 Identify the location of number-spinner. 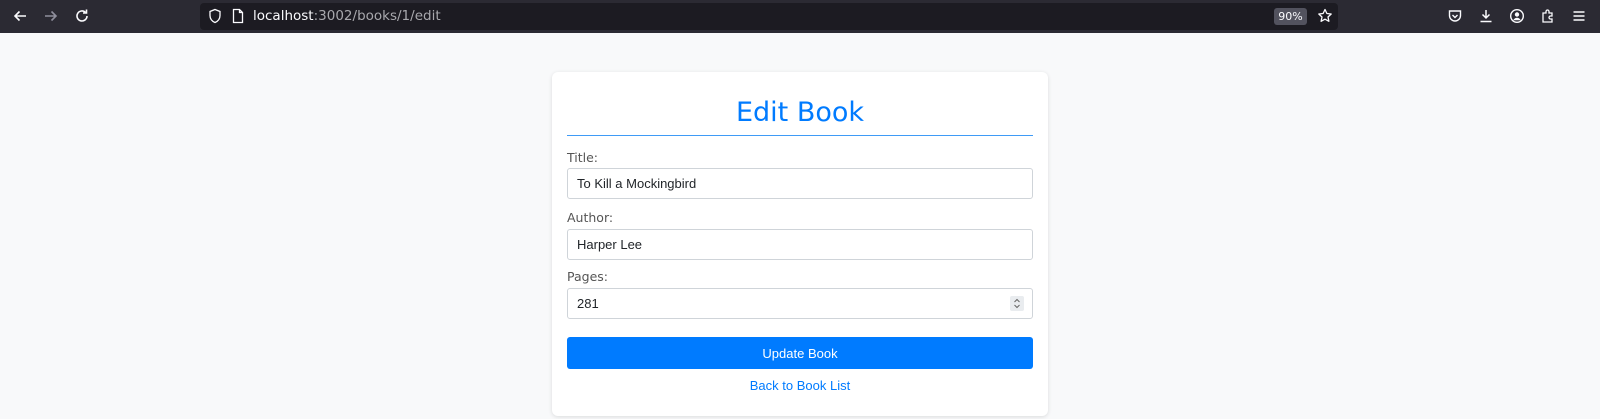
(1017, 303).